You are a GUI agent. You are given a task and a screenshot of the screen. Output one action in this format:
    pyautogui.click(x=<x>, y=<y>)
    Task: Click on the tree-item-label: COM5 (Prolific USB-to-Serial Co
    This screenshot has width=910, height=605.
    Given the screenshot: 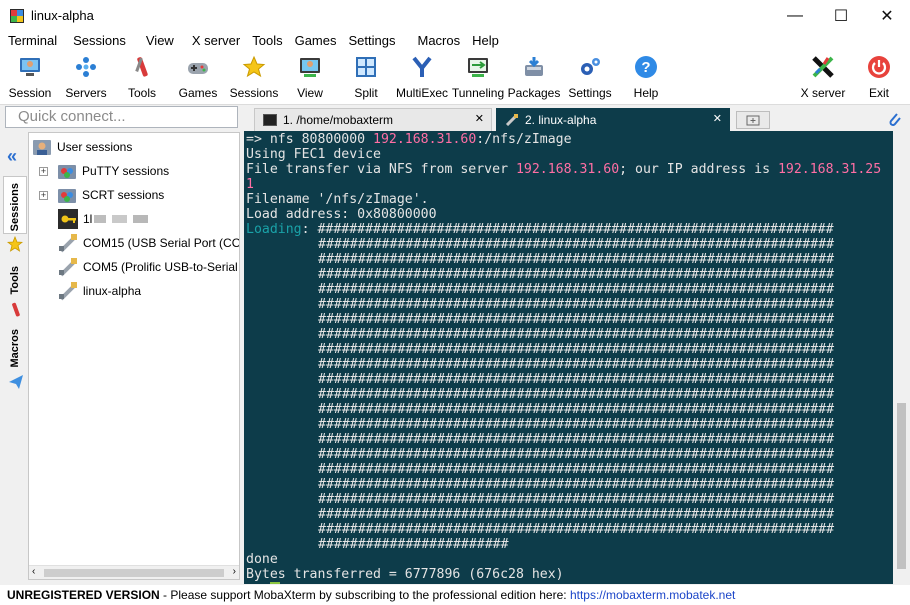 What is the action you would take?
    pyautogui.click(x=161, y=267)
    